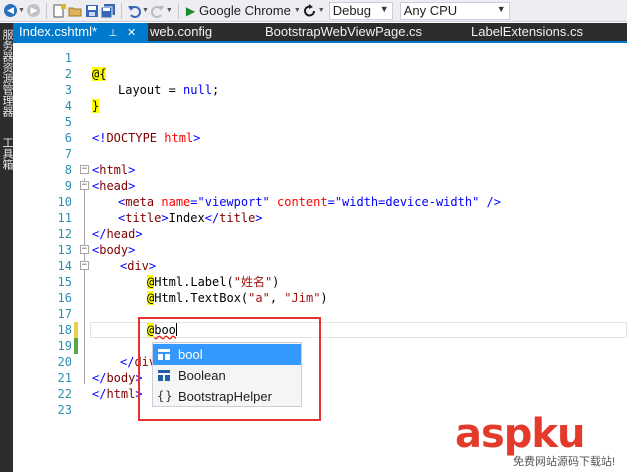  I want to click on undo-icon, so click(134, 11).